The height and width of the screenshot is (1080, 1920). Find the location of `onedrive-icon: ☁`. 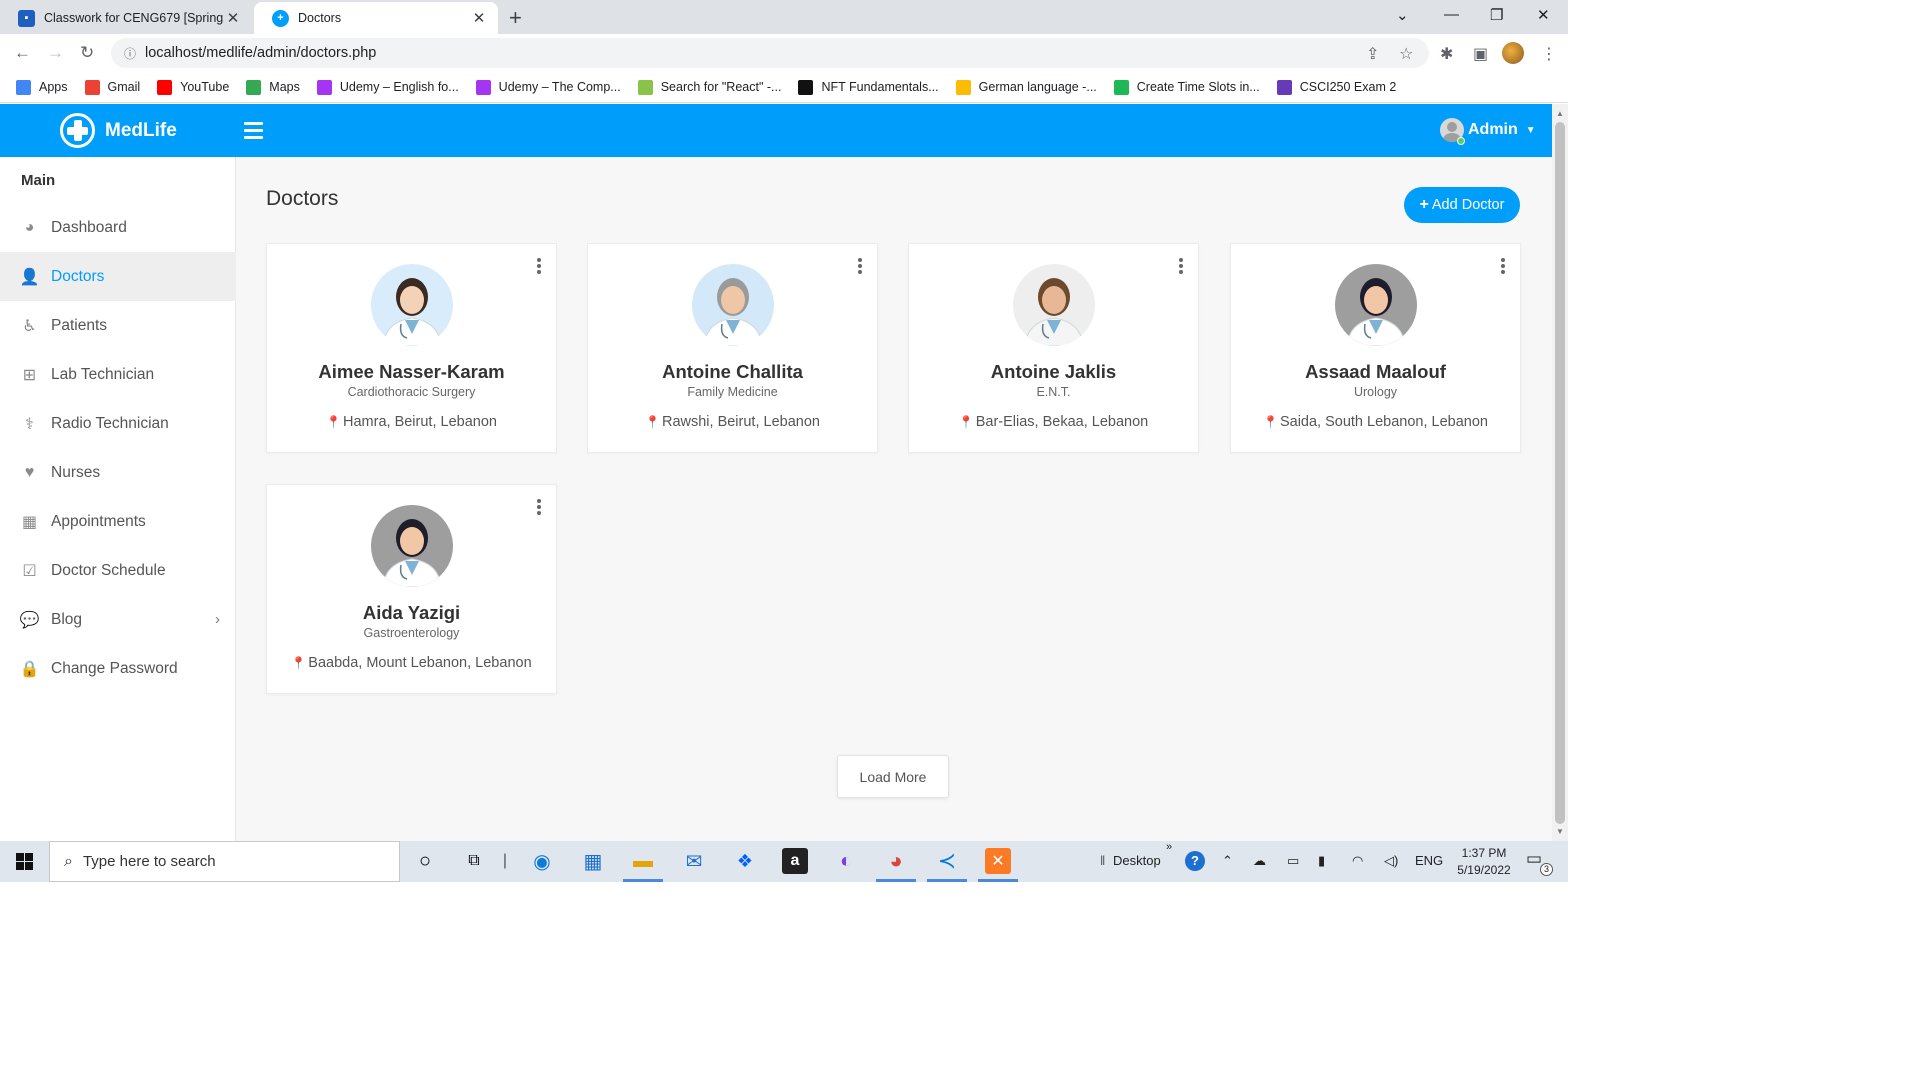

onedrive-icon: ☁ is located at coordinates (1259, 861).